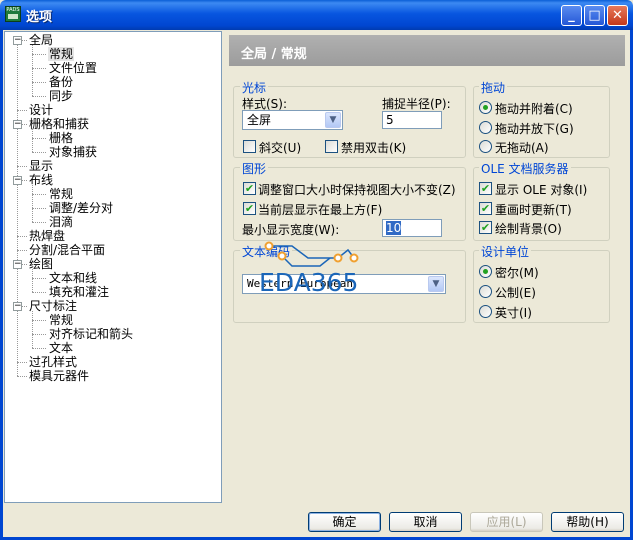 This screenshot has width=633, height=540. Describe the element at coordinates (73, 68) in the screenshot. I see `tree-item: 文件位置` at that location.